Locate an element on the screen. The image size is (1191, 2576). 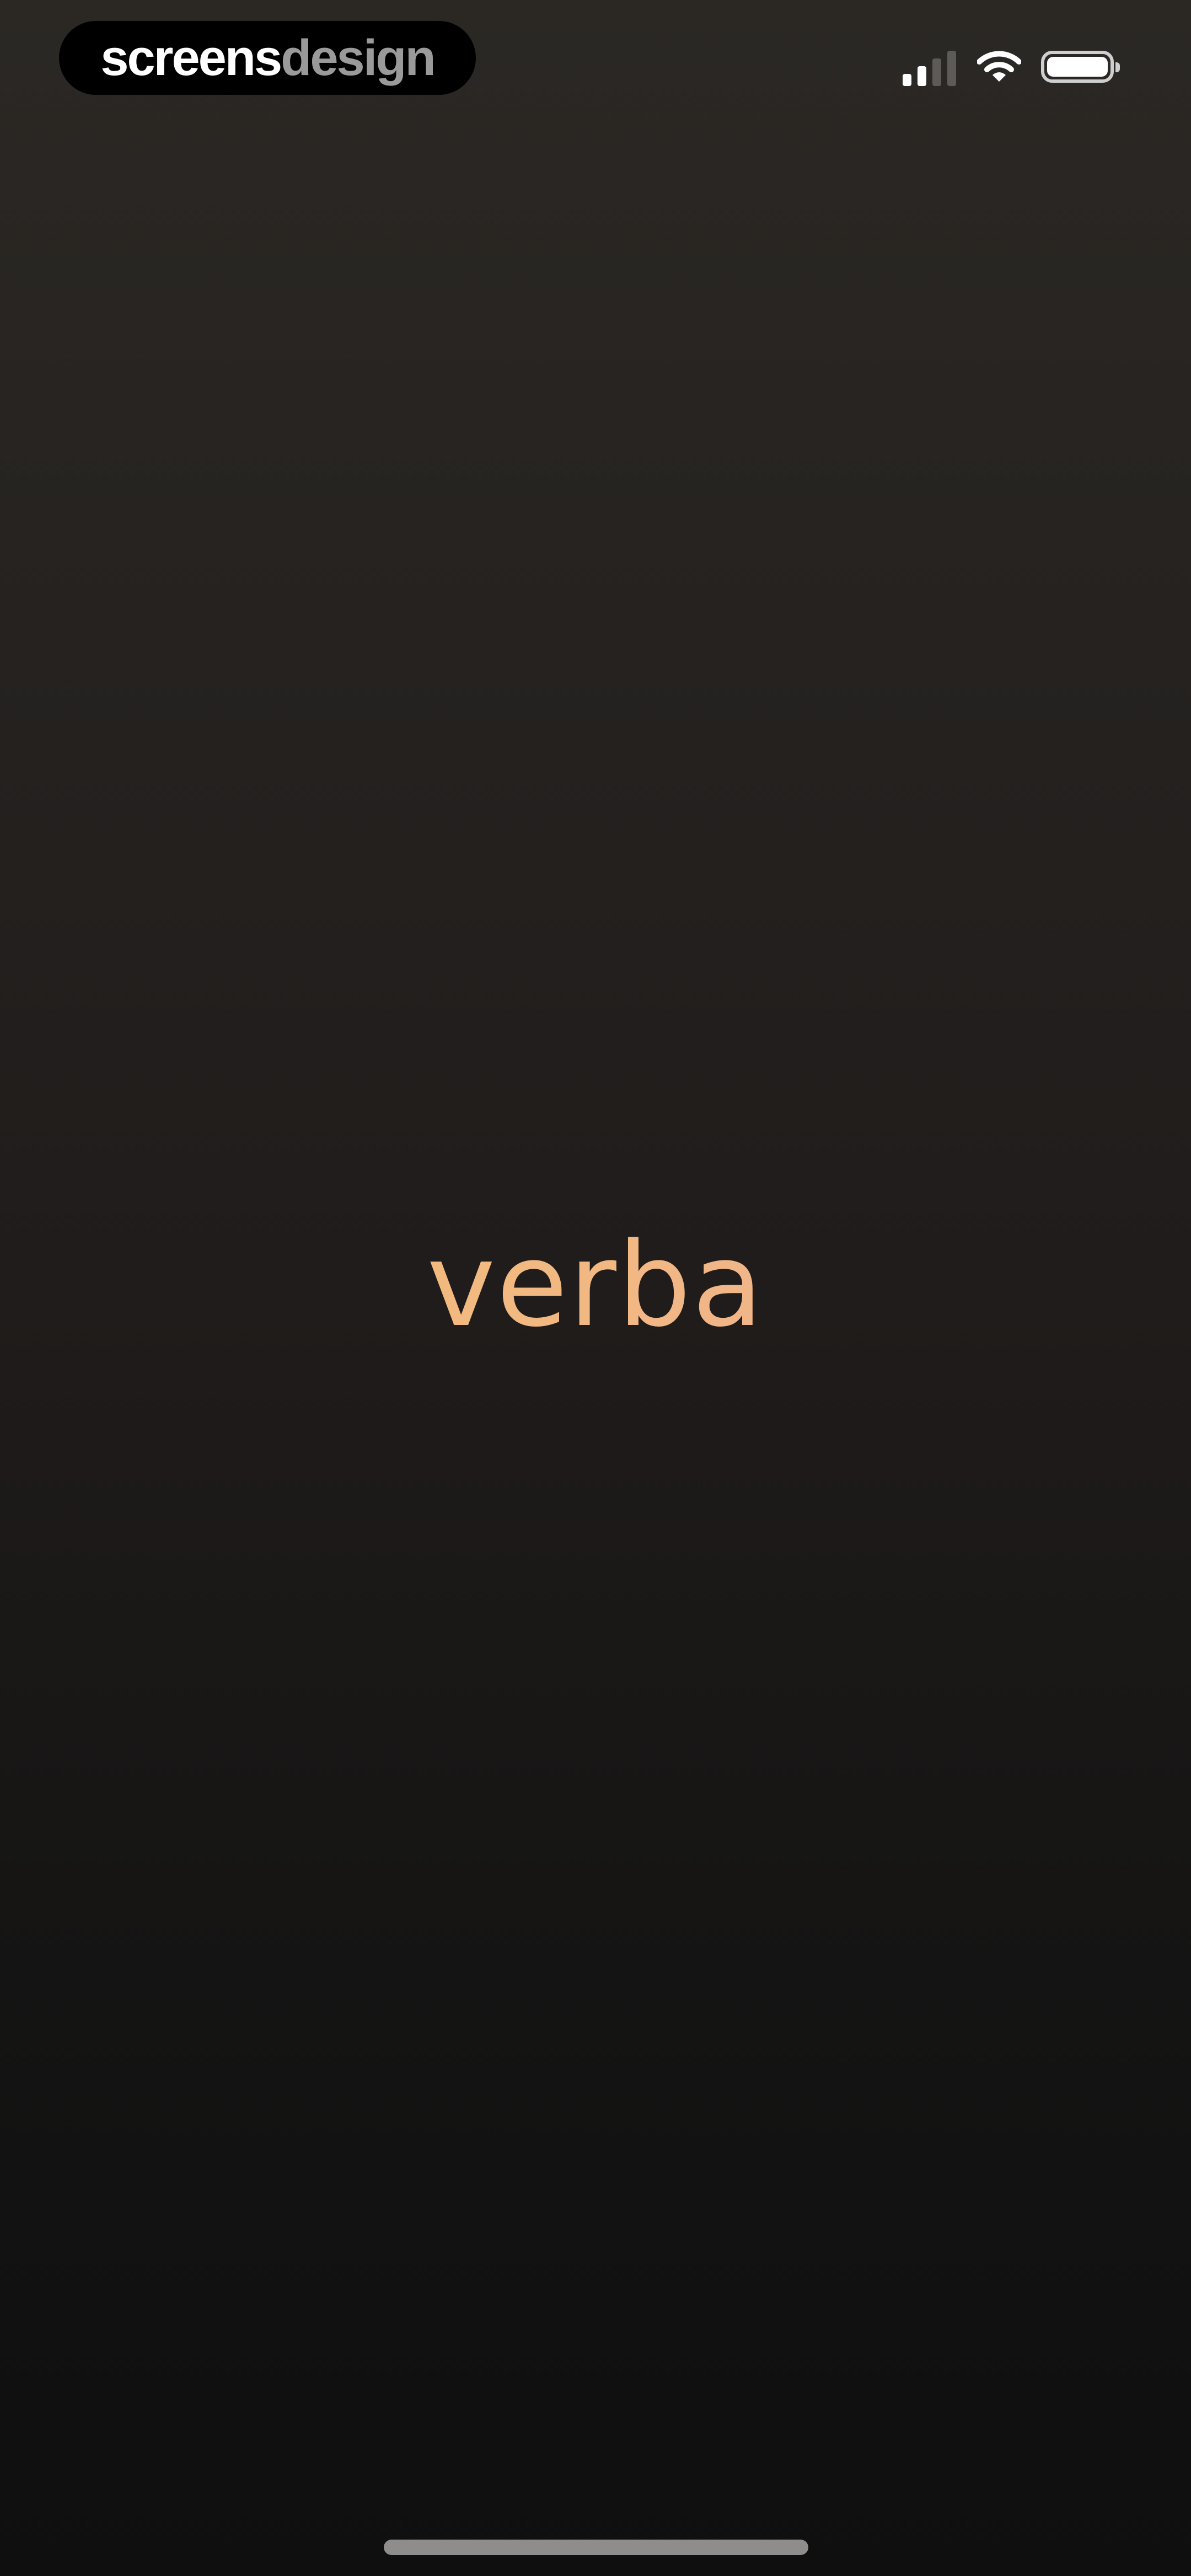
battery-icon is located at coordinates (1080, 67).